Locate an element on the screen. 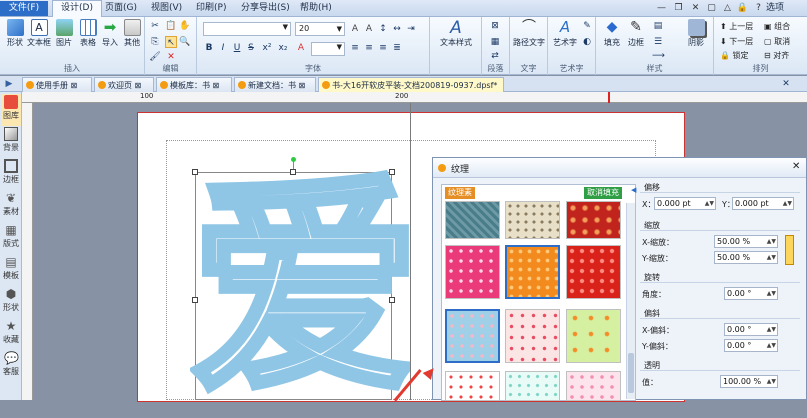 This screenshot has width=807, height=418. sidebar-item-template: ▤ 模板 is located at coordinates (11, 270).